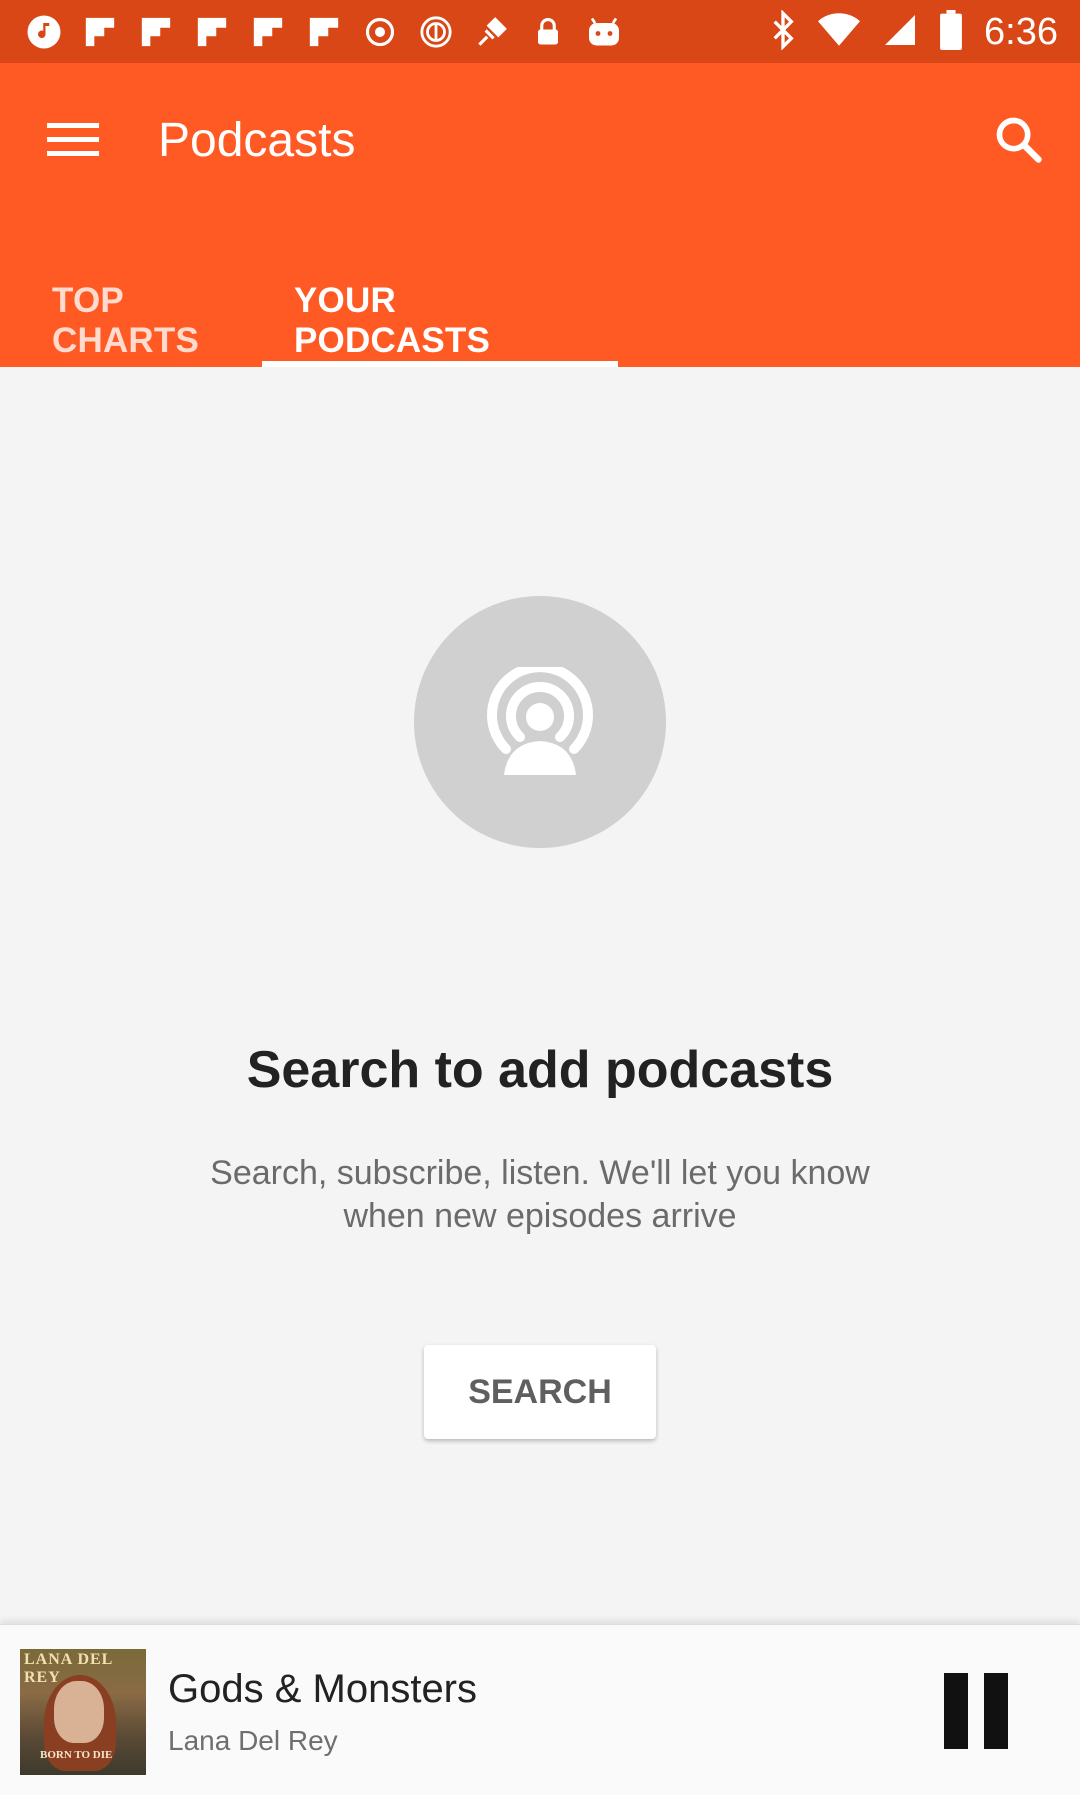 This screenshot has width=1080, height=1795. What do you see at coordinates (253, 1740) in the screenshot?
I see `track-artist: Lana Del Rey` at bounding box center [253, 1740].